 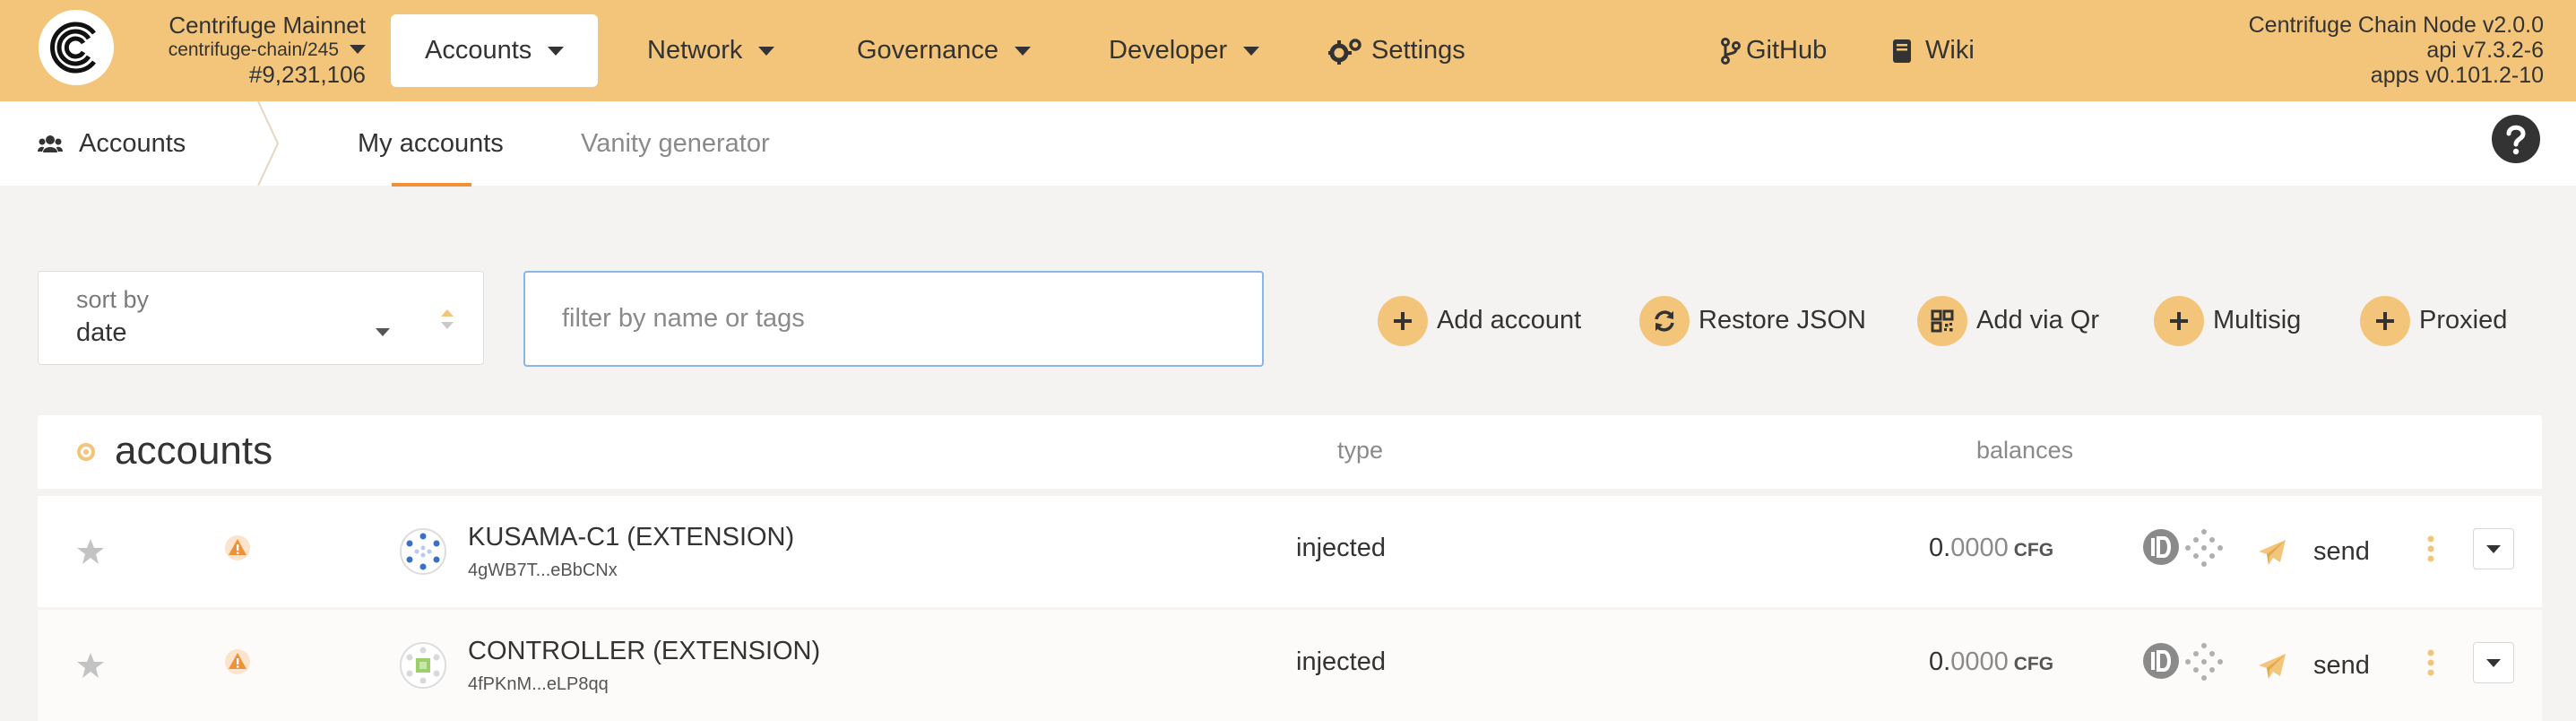 What do you see at coordinates (631, 537) in the screenshot?
I see `account-name: KUSAMA-C1 (EXTENSION)` at bounding box center [631, 537].